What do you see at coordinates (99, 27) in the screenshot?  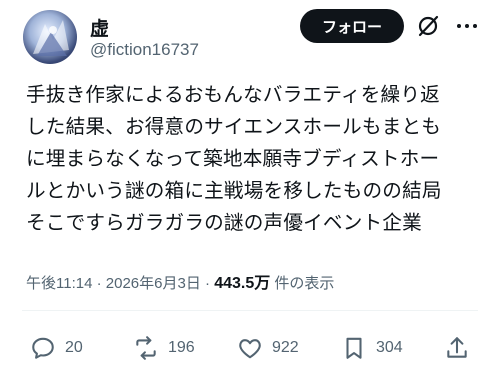 I see `display-name: 虚` at bounding box center [99, 27].